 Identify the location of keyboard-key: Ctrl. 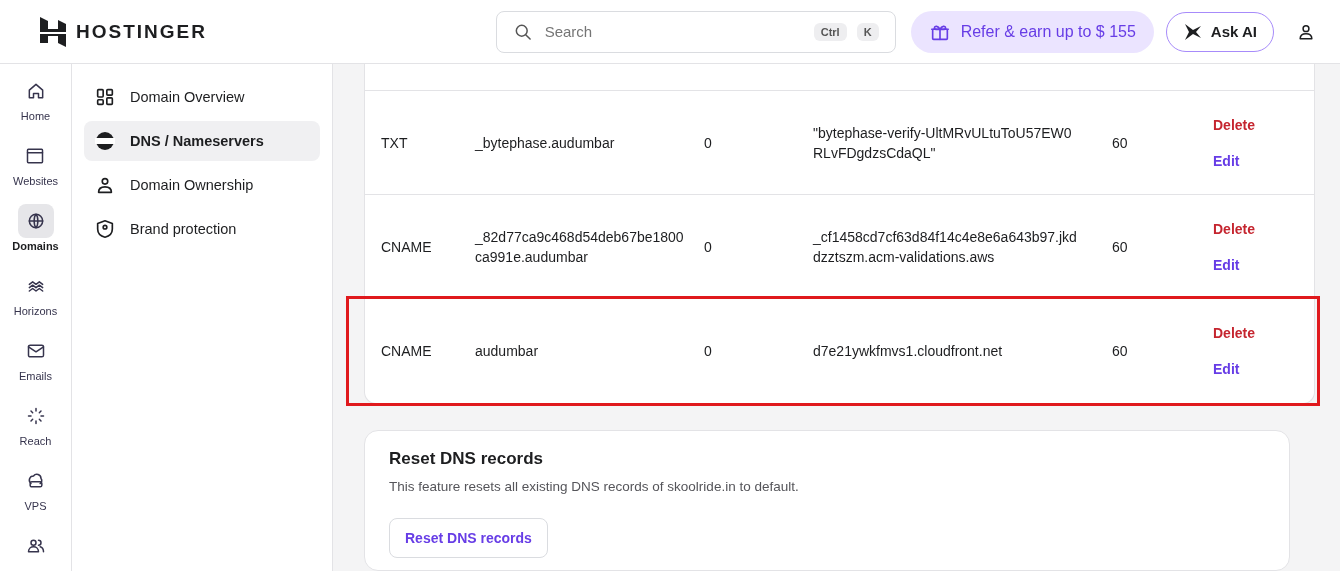
(830, 31).